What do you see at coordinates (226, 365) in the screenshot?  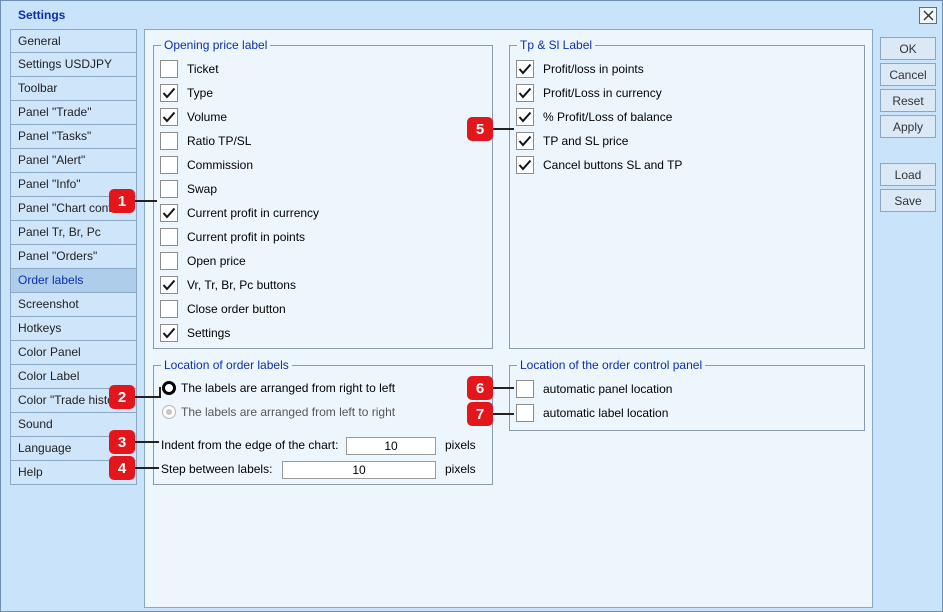 I see `group-title: Location of order labels` at bounding box center [226, 365].